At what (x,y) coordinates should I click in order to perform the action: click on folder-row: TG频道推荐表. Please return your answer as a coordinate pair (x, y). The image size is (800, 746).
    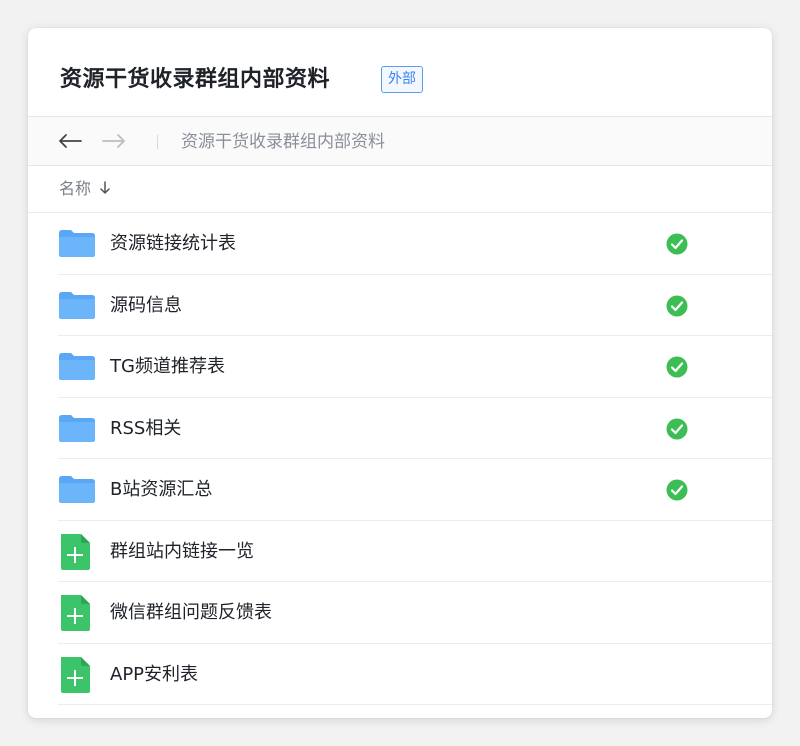
    Looking at the image, I should click on (415, 367).